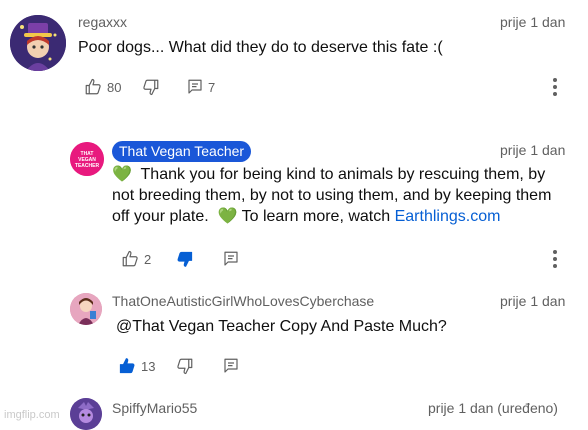 This screenshot has width=588, height=430. I want to click on comment-author: SpiffyMario55, so click(154, 408).